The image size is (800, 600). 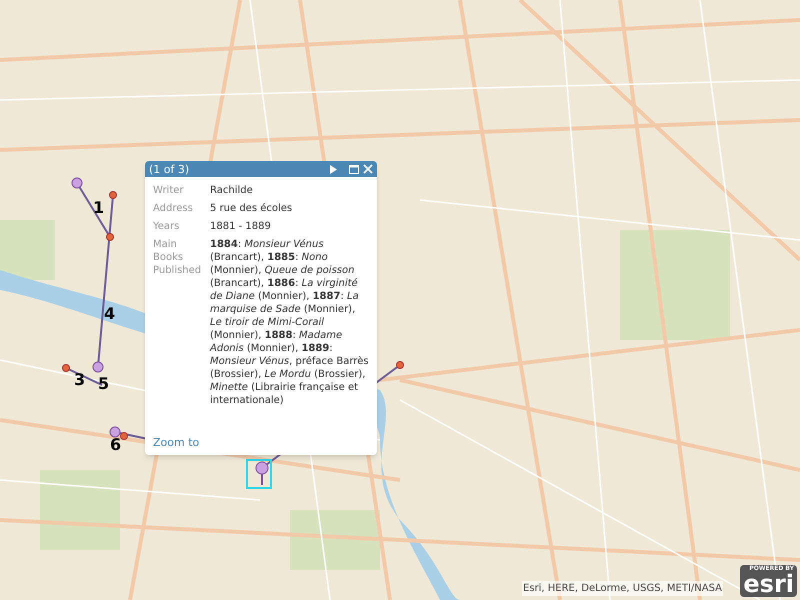 I want to click on selection-frame, so click(x=259, y=474).